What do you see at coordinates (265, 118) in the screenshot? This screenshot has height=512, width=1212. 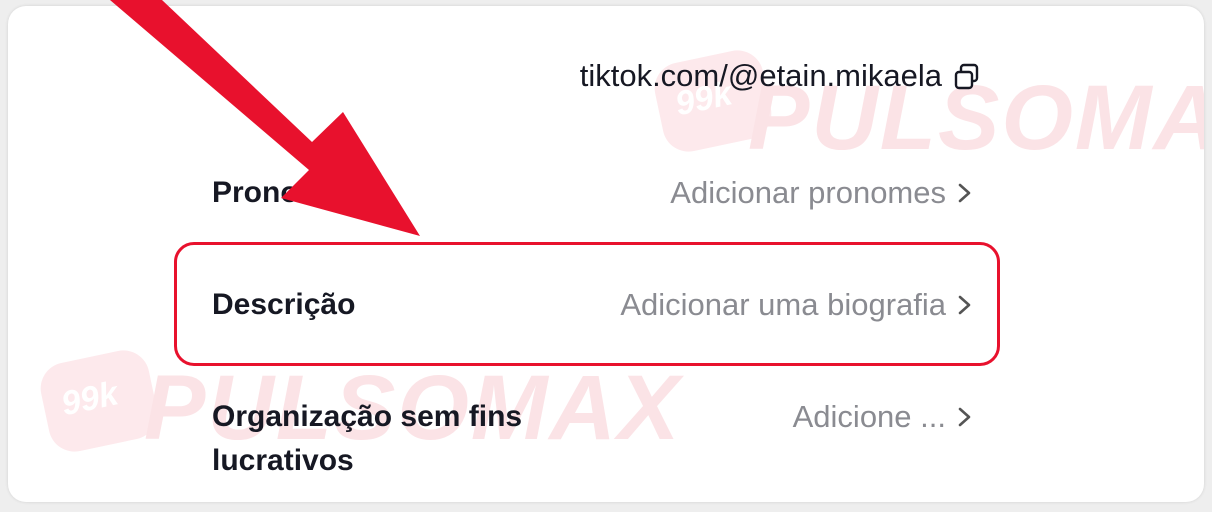 I see `arrow-pointer` at bounding box center [265, 118].